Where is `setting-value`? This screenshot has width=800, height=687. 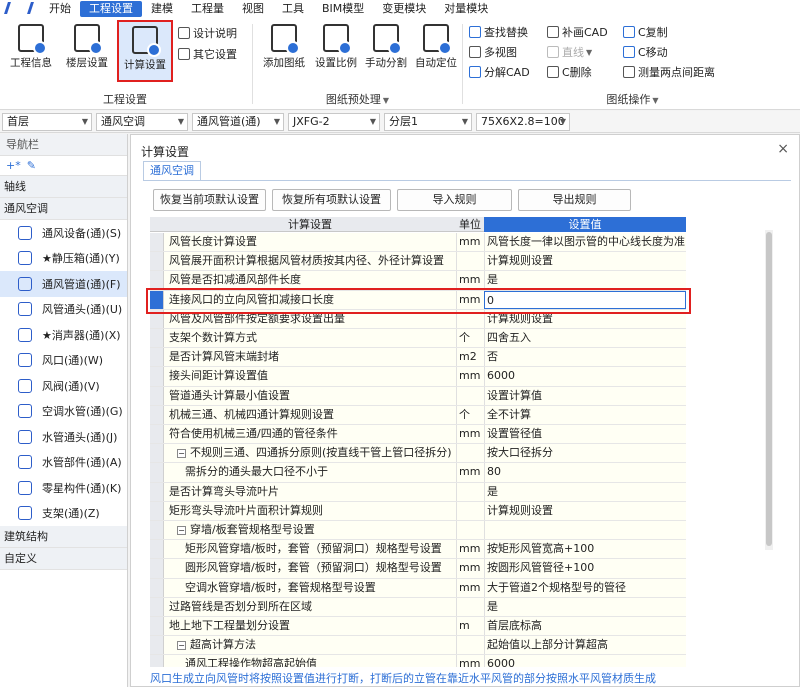
setting-value is located at coordinates (585, 530).